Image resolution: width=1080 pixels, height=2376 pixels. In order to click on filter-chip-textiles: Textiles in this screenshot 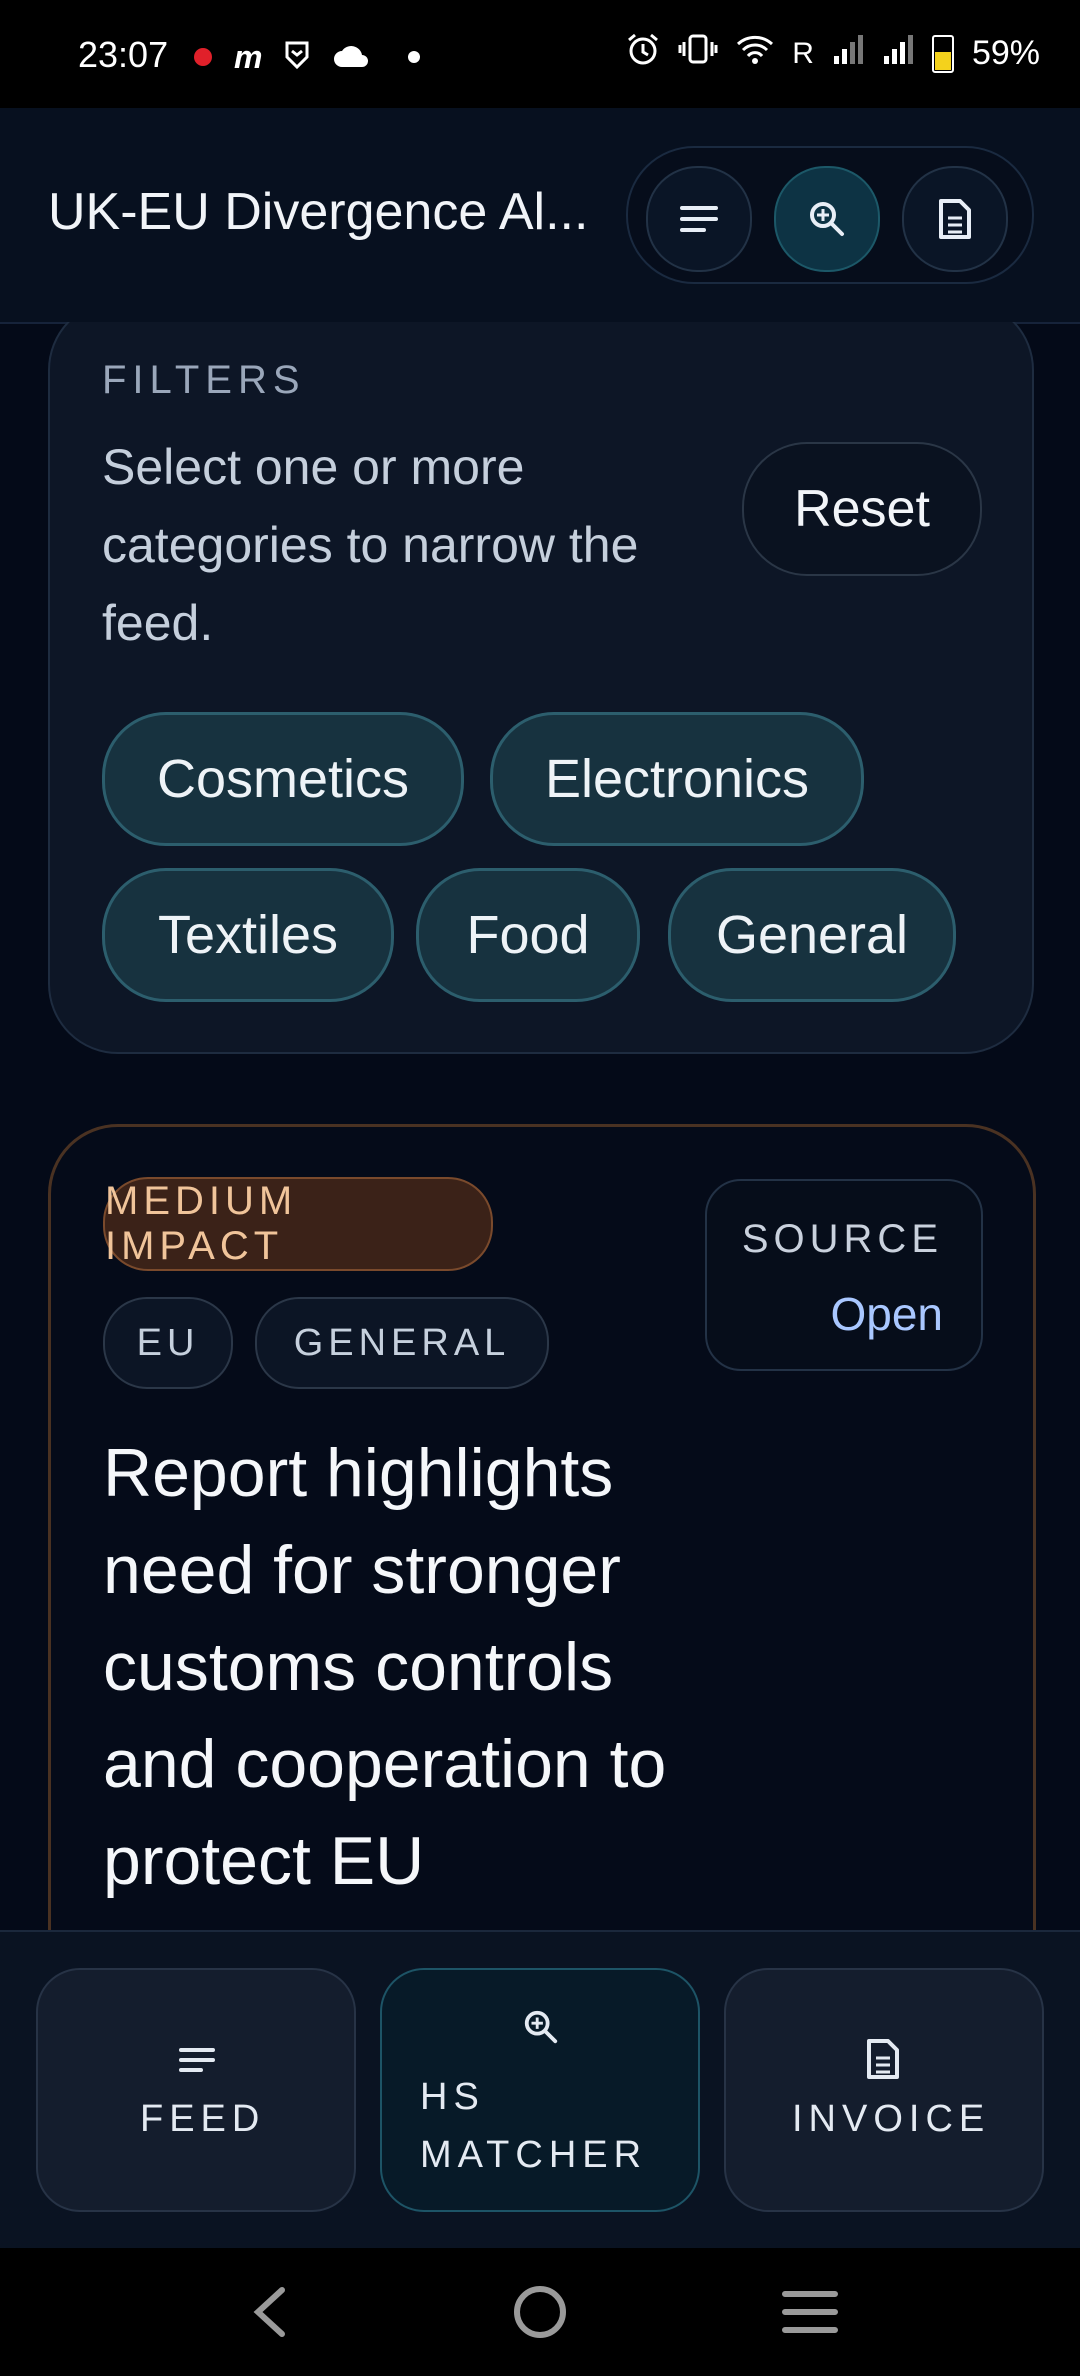, I will do `click(248, 935)`.